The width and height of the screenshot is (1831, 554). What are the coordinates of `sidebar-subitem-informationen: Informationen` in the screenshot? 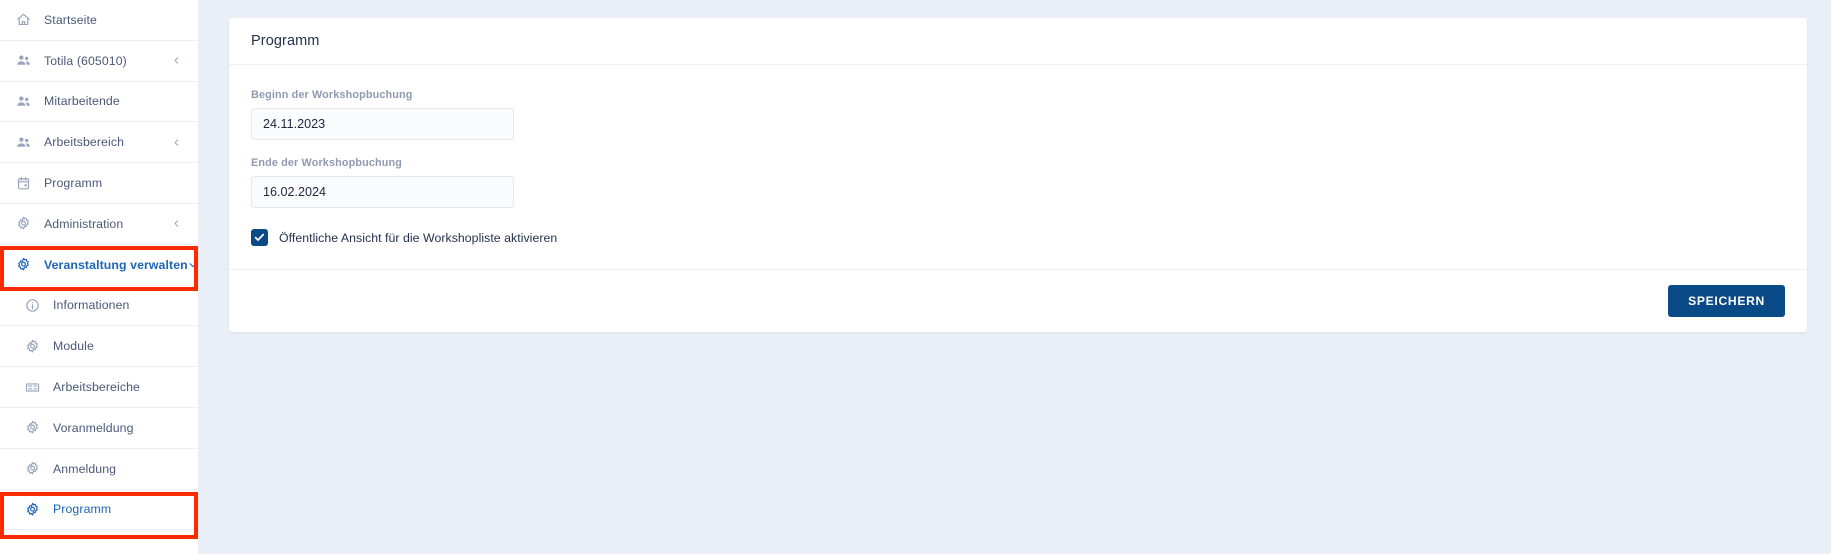 It's located at (99, 306).